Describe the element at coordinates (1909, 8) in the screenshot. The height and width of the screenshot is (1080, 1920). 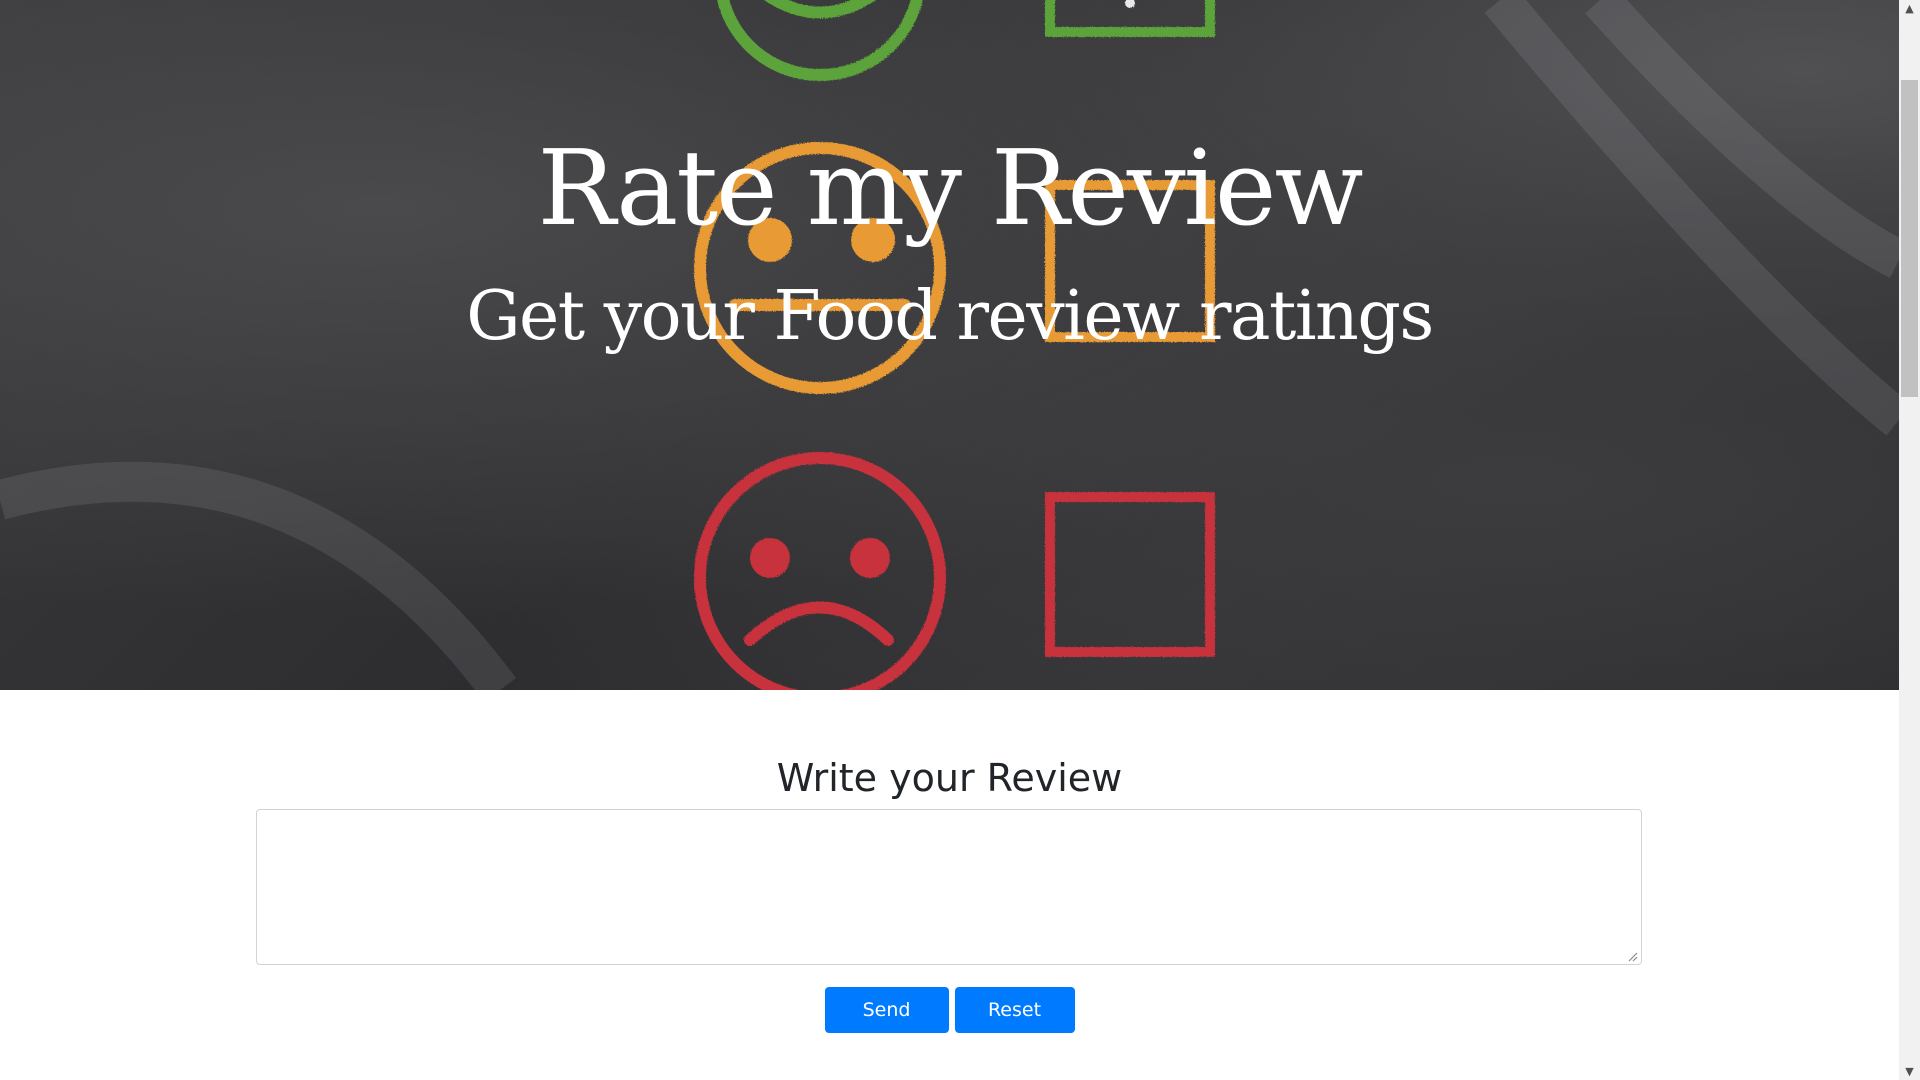
I see `scroll-up-icon: ▲` at that location.